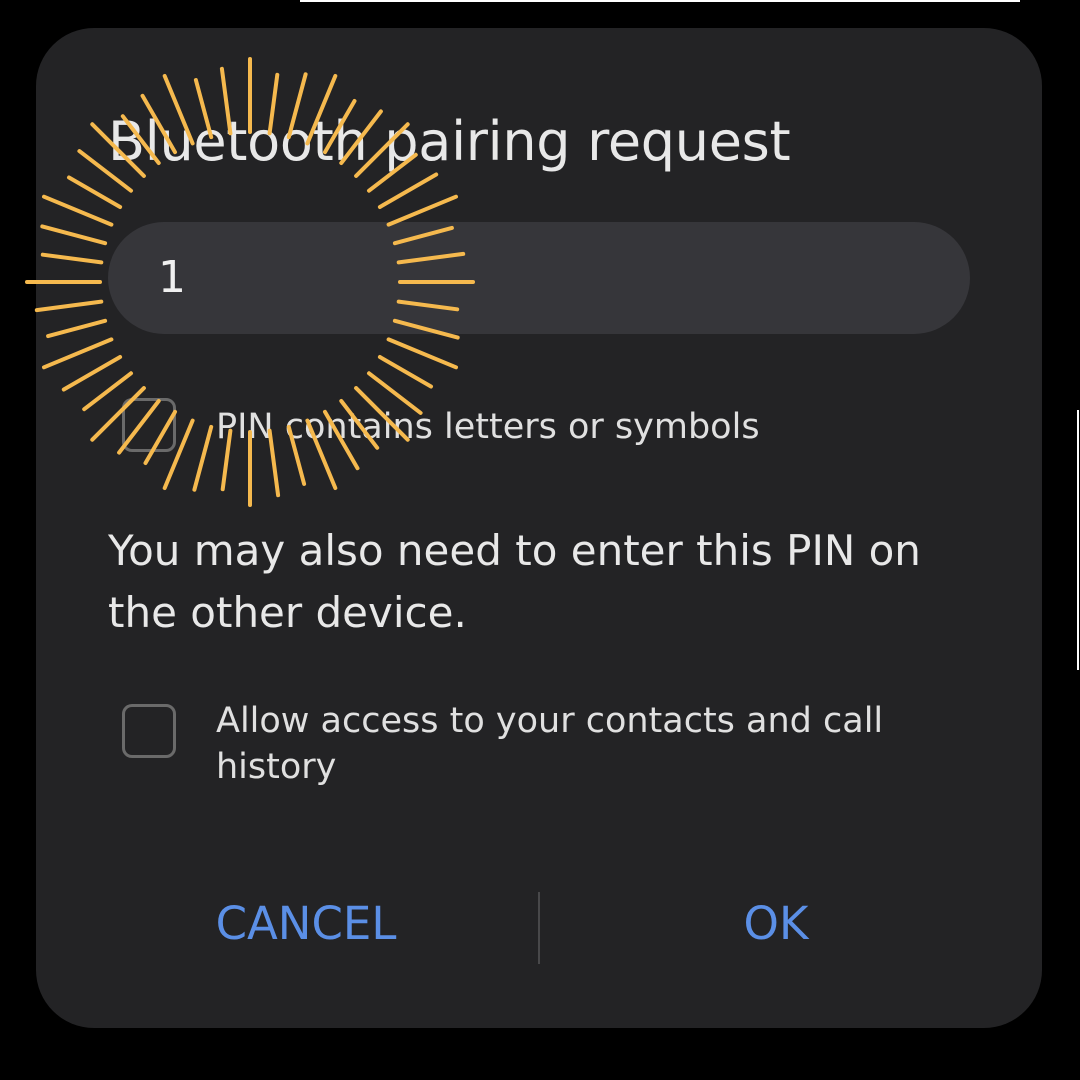  What do you see at coordinates (149, 425) in the screenshot?
I see `pin-letters-checkbox` at bounding box center [149, 425].